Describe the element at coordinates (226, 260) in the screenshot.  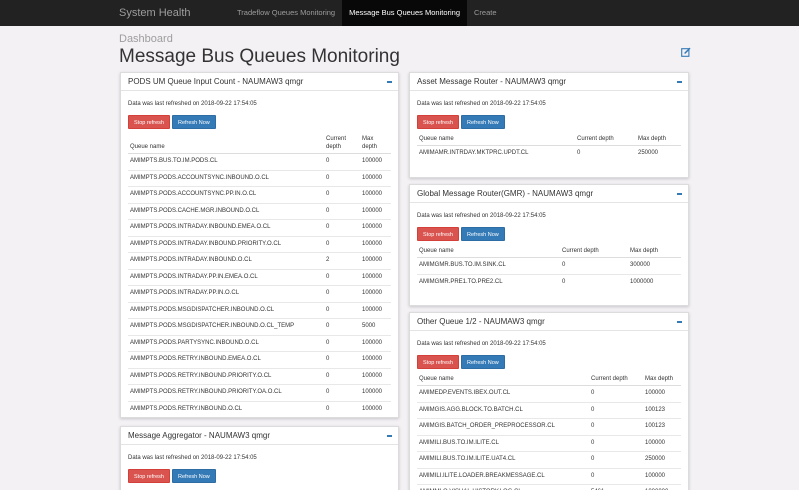
I see `queue-name-cell: AMIMPTS.PODS.INTRADAY.INBOUND.O.CL` at that location.